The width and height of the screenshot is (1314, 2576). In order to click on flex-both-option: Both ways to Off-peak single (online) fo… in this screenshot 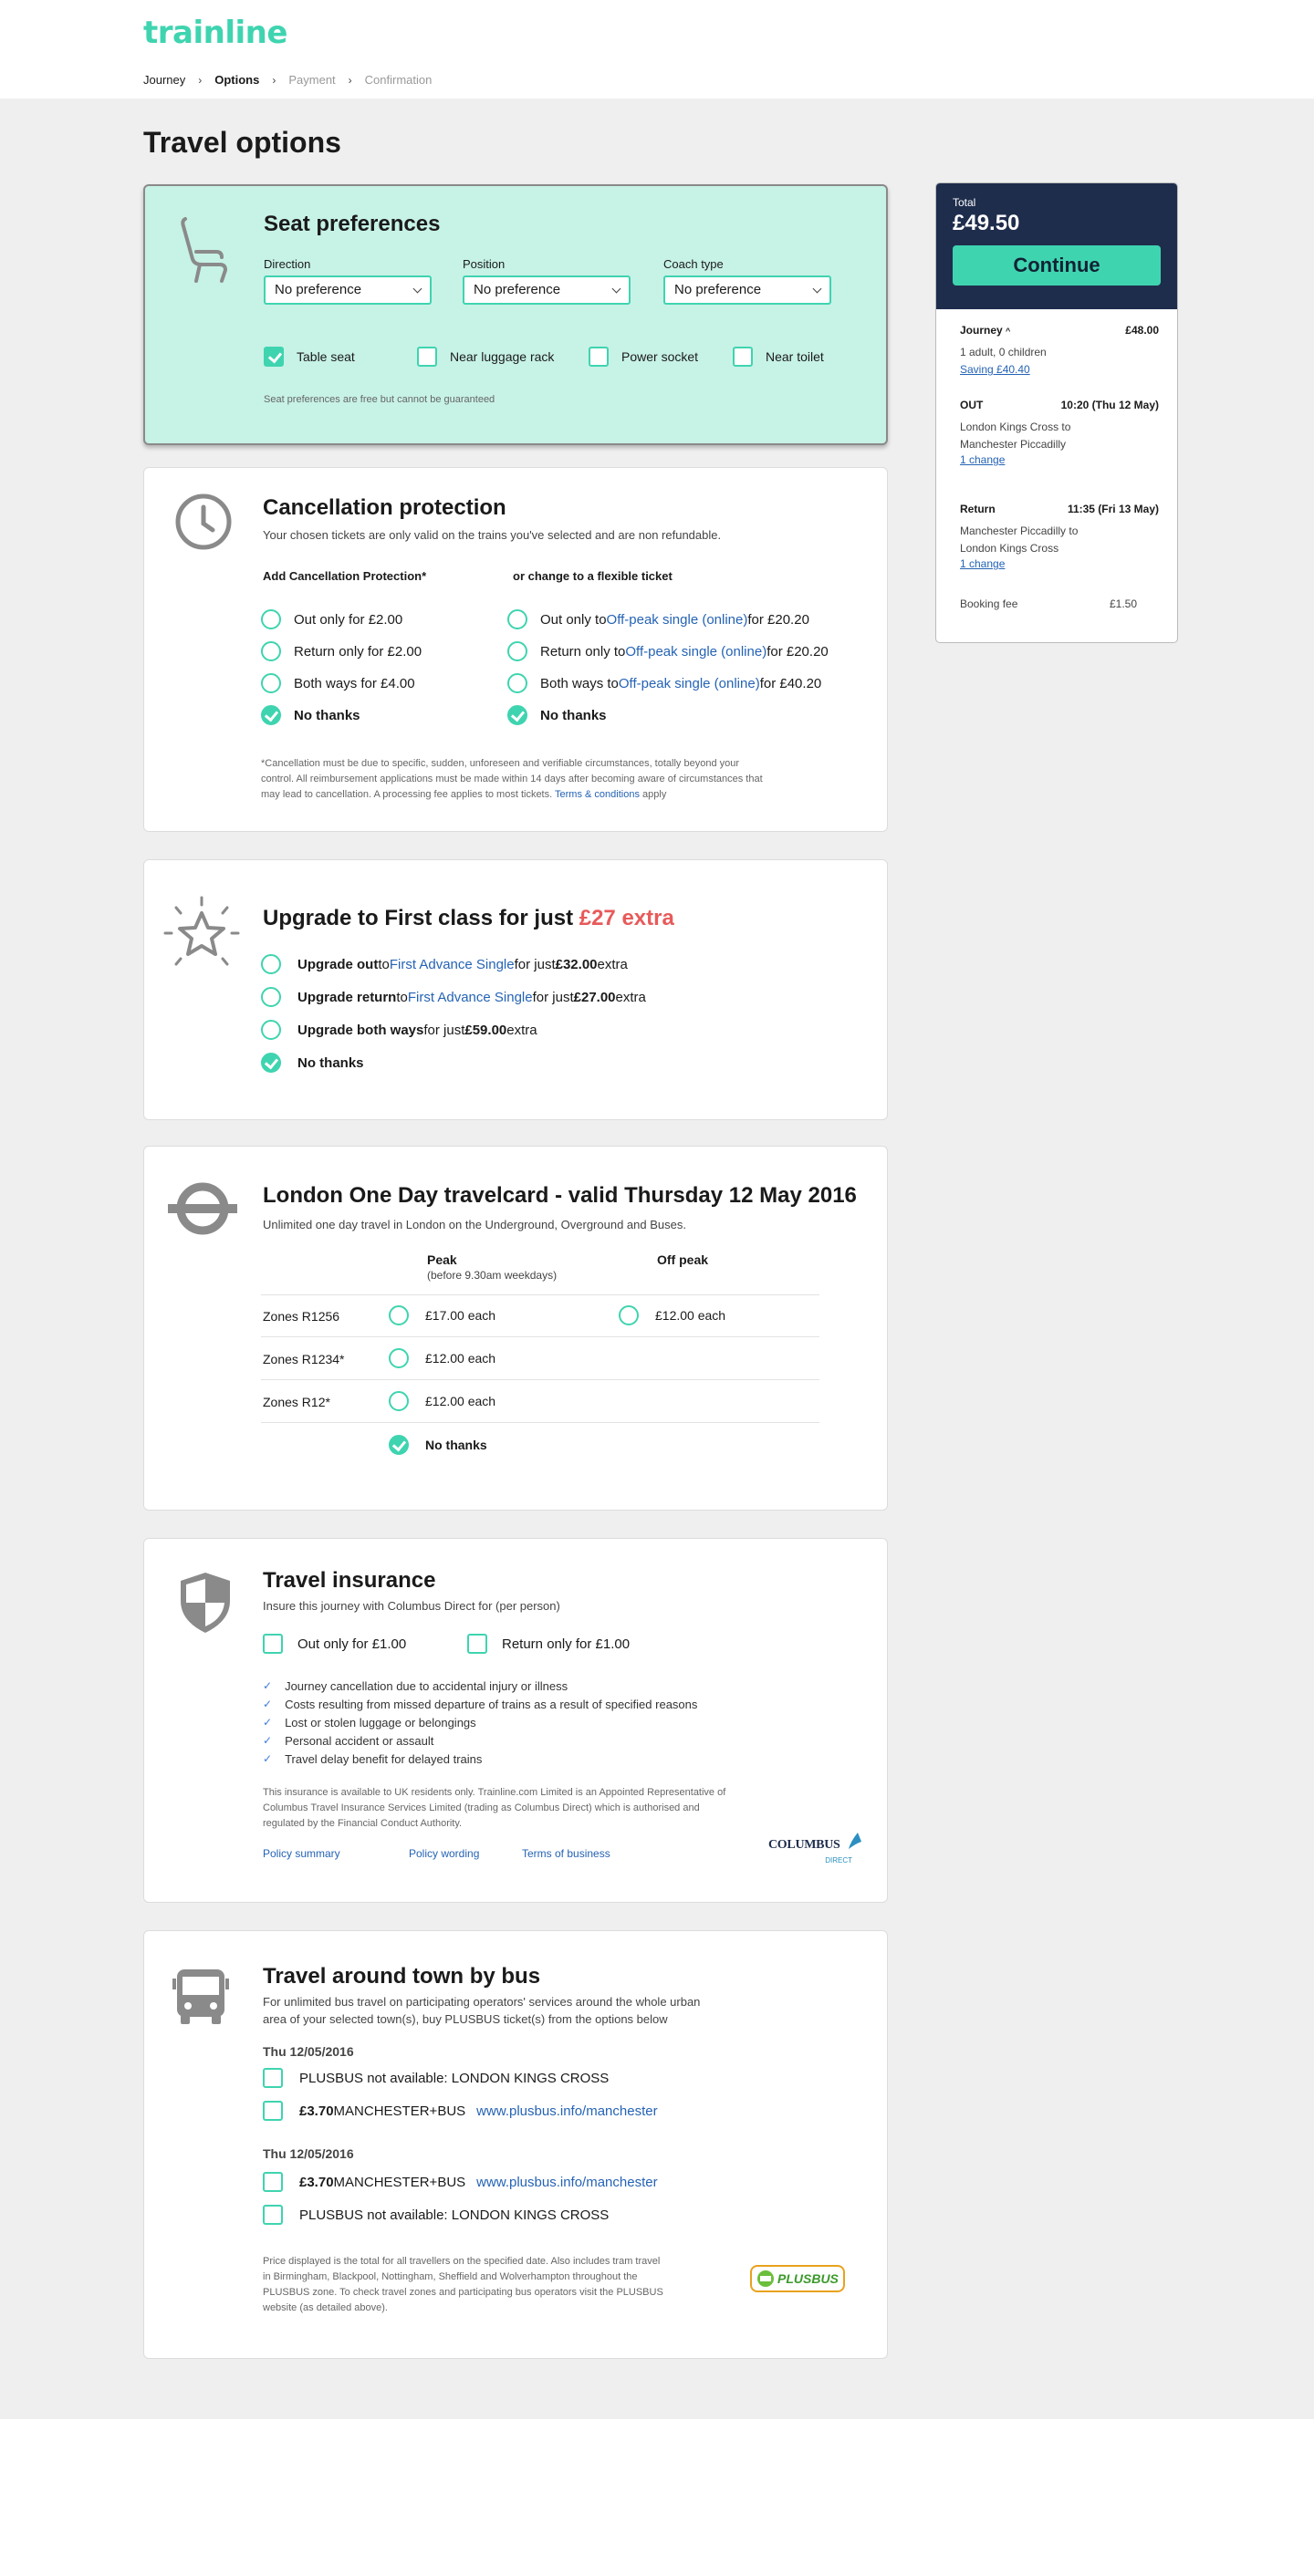, I will do `click(664, 683)`.